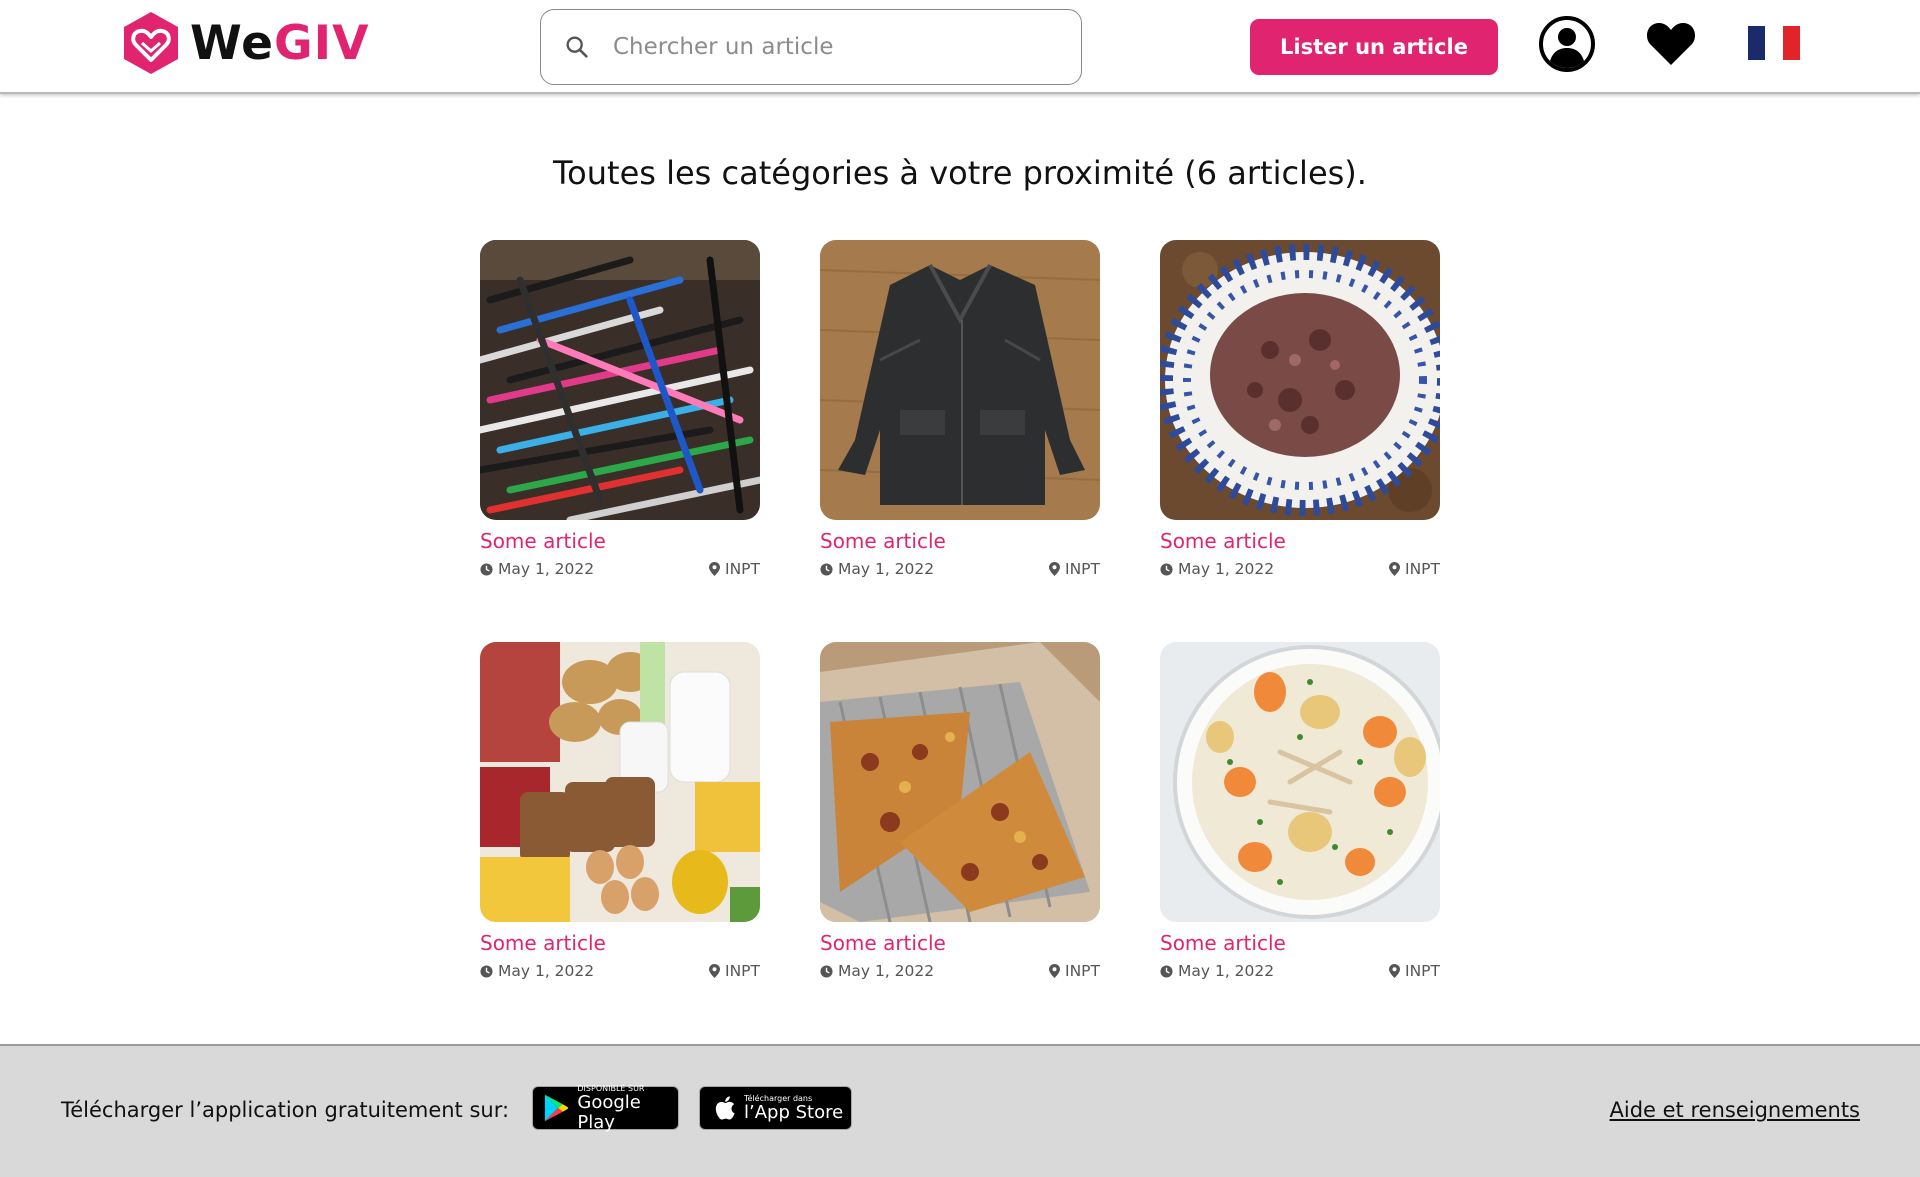 The image size is (1920, 1177). What do you see at coordinates (725, 1108) in the screenshot?
I see `apple-icon` at bounding box center [725, 1108].